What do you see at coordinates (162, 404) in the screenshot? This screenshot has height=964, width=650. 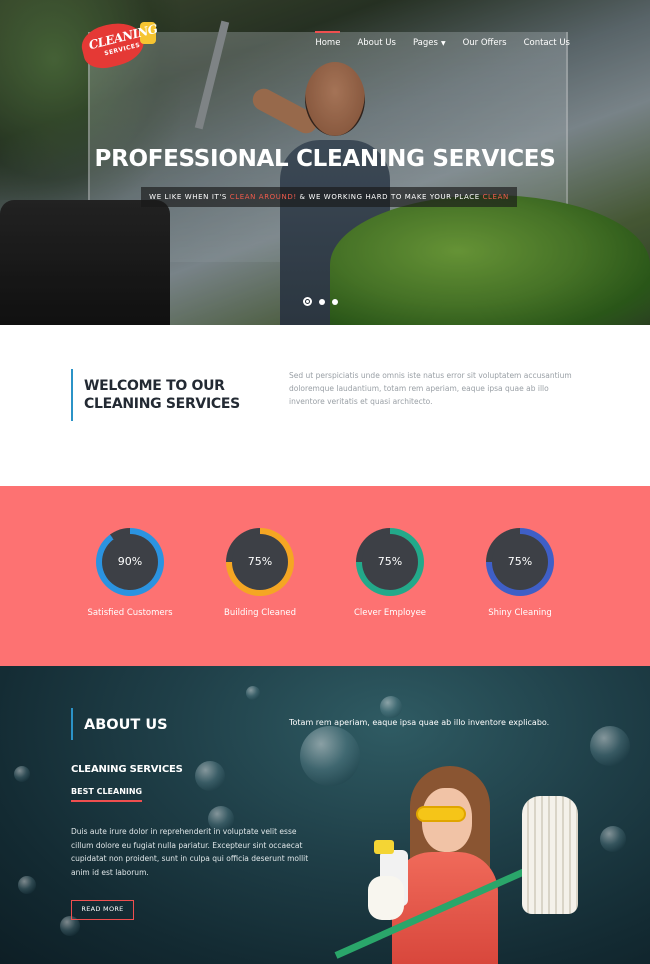 I see `welcome-title-line-2: CLEANING SERVICES` at bounding box center [162, 404].